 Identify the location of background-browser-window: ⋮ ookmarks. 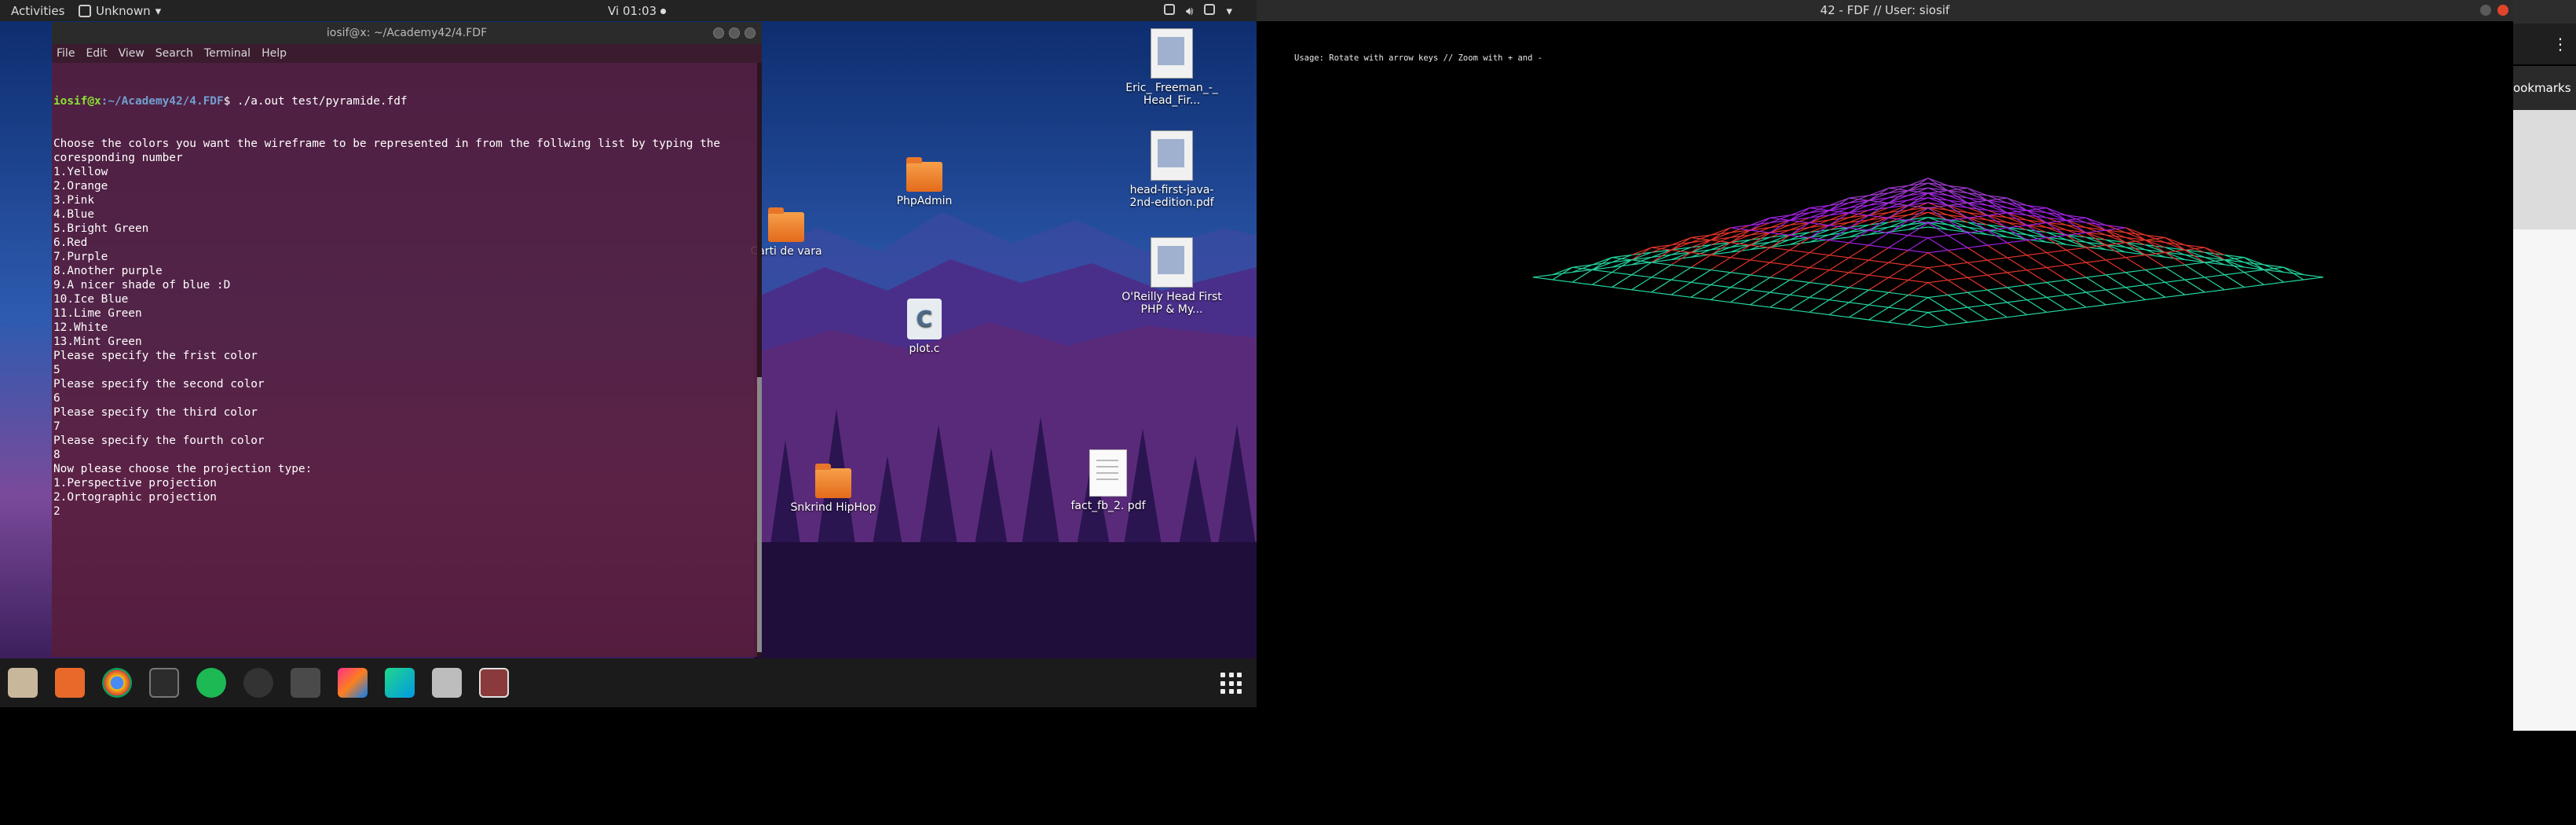
(2545, 412).